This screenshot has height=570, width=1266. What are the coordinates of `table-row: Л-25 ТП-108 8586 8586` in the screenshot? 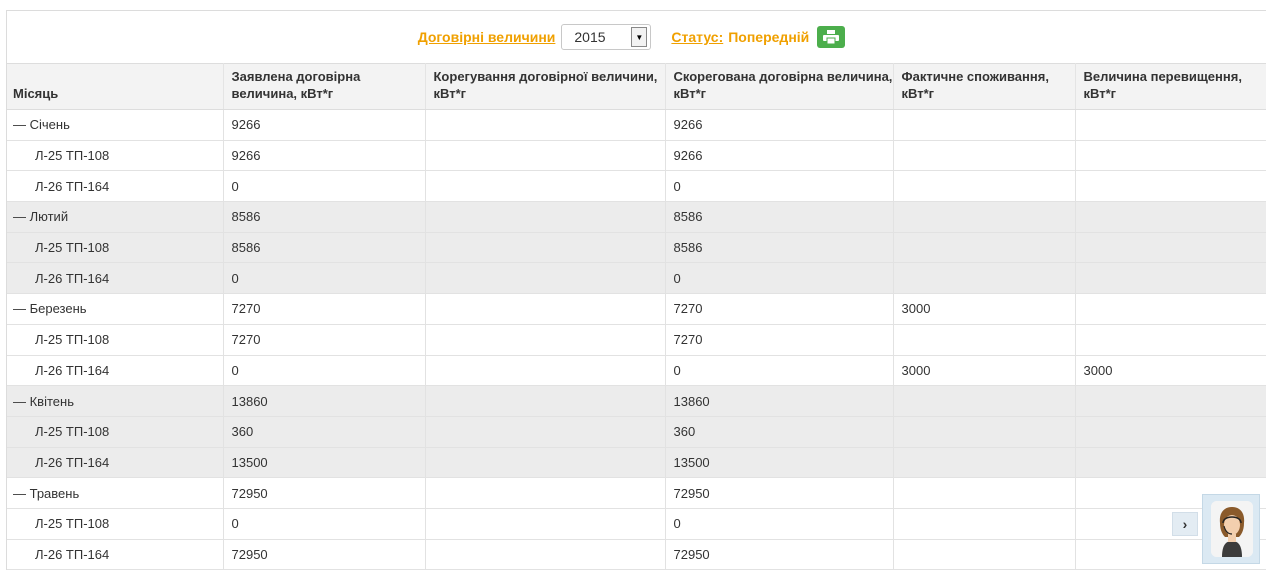 It's located at (636, 248).